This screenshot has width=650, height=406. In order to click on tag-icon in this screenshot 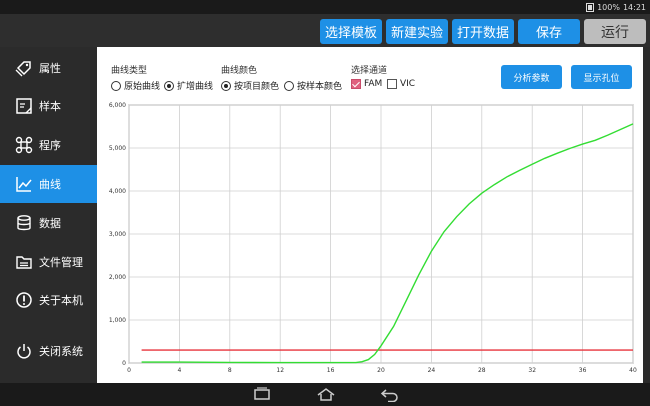, I will do `click(24, 68)`.